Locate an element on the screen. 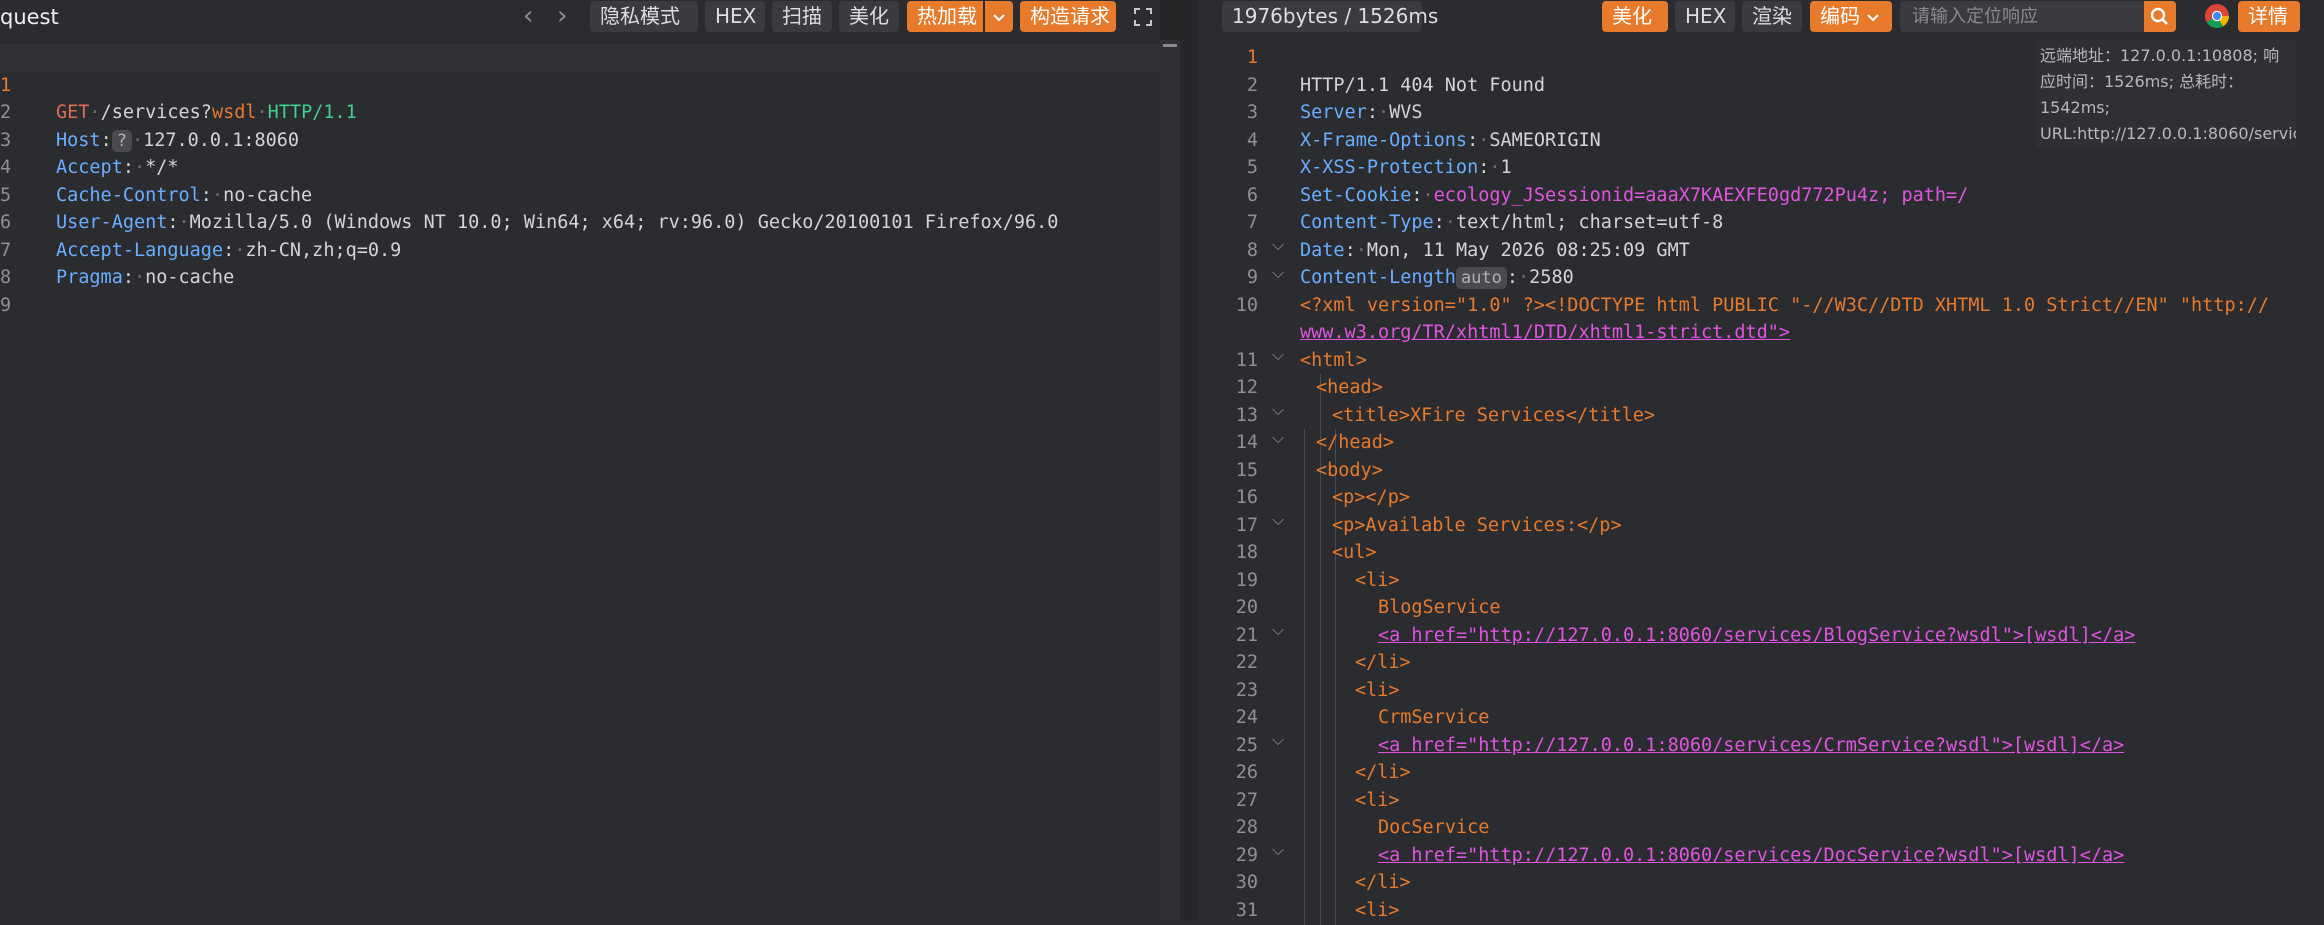 The width and height of the screenshot is (2324, 925). header-line: Content-Type:·text/html; charset=utf-8 is located at coordinates (1512, 222).